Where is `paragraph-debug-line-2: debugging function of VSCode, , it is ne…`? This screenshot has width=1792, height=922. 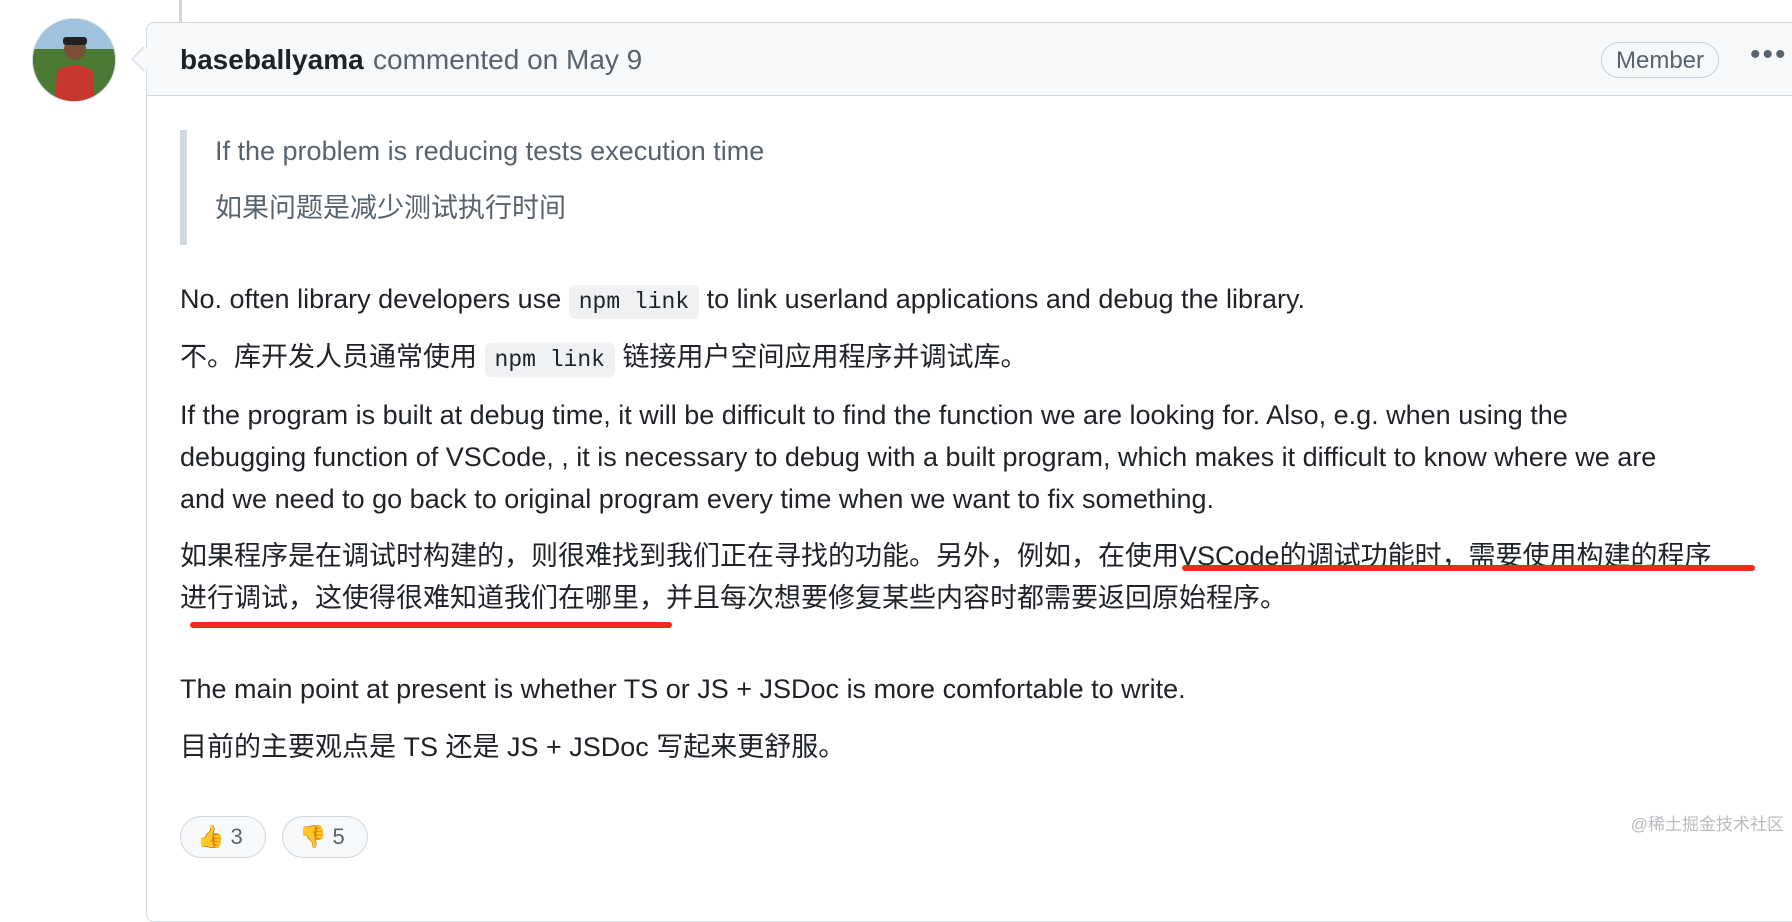 paragraph-debug-line-2: debugging function of VSCode, , it is ne… is located at coordinates (918, 457).